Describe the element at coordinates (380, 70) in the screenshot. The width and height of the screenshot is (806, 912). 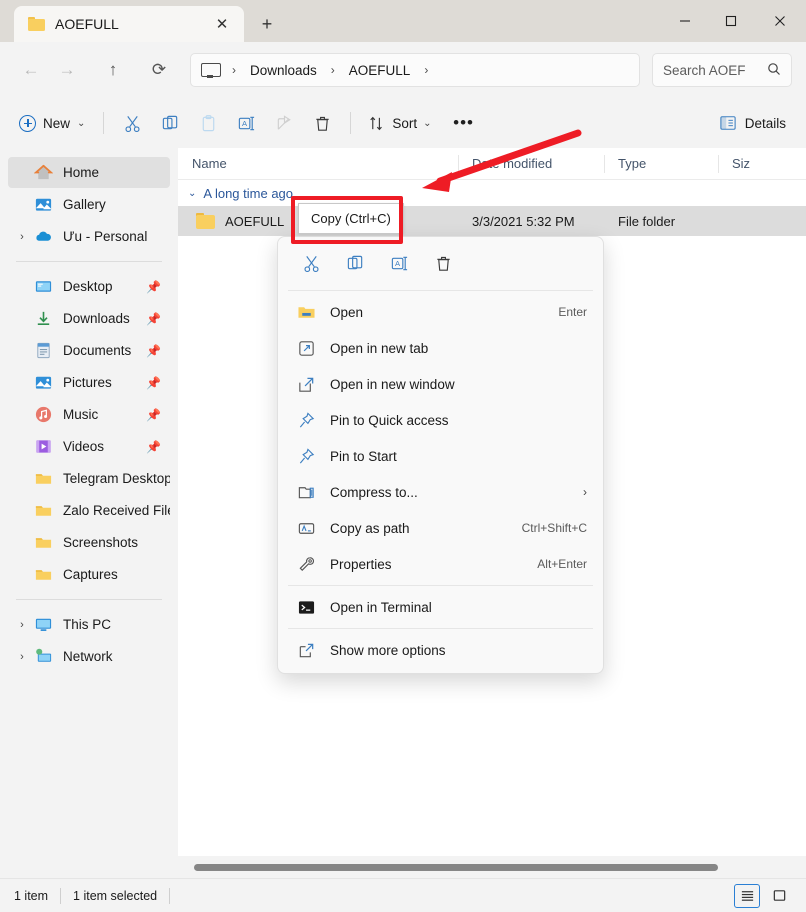
I see `breadcrumb-item-aoefull: AOEFULL` at that location.